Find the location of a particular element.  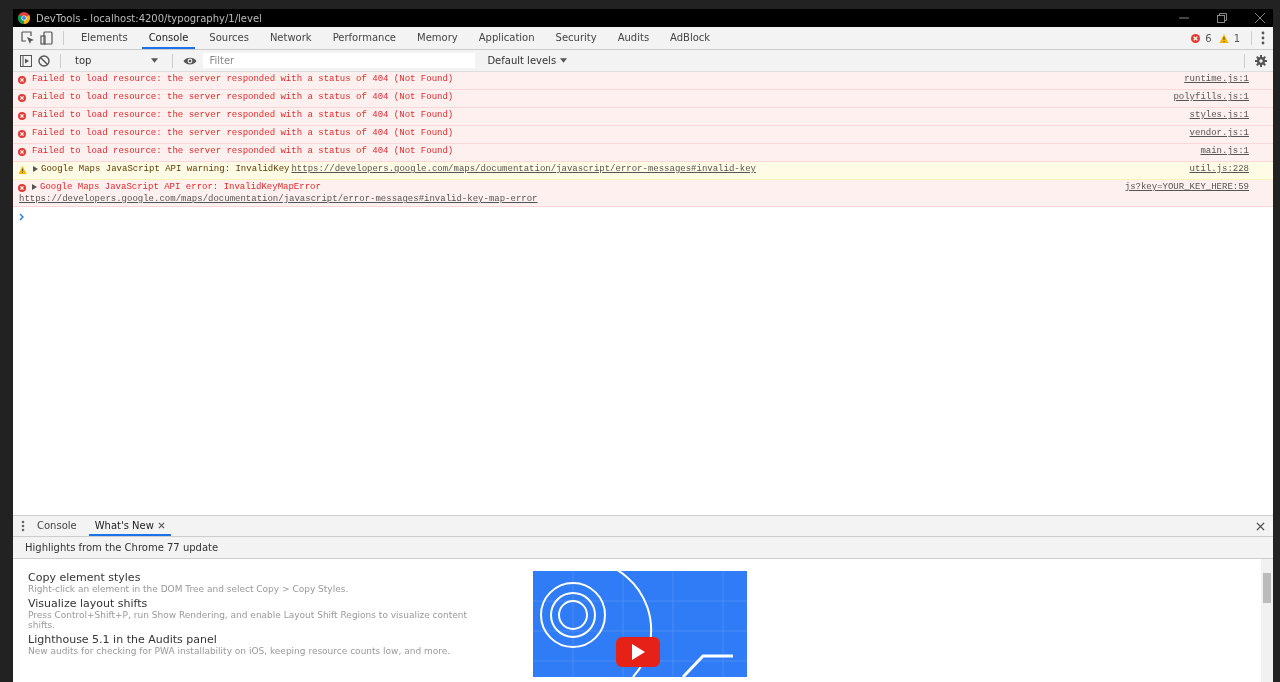

restore-icon is located at coordinates (1222, 18).